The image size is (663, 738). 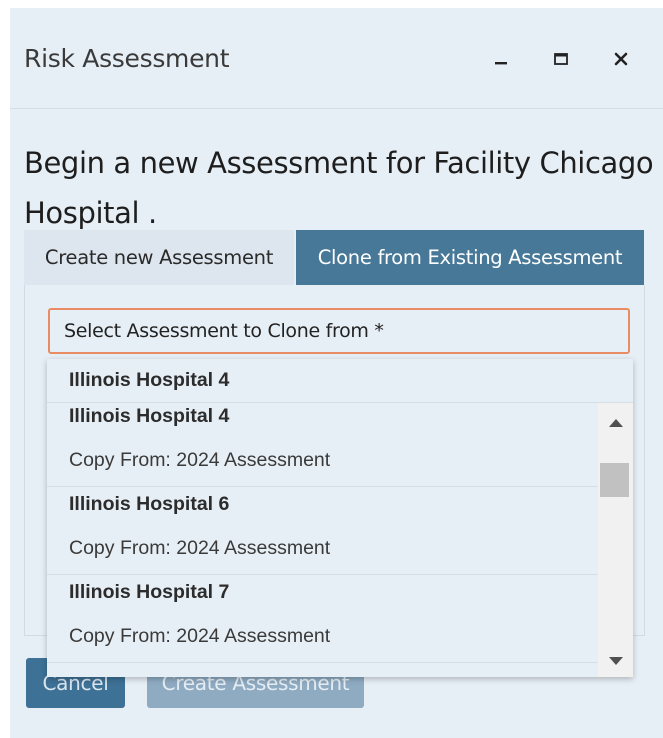 I want to click on minimize-button, so click(x=501, y=59).